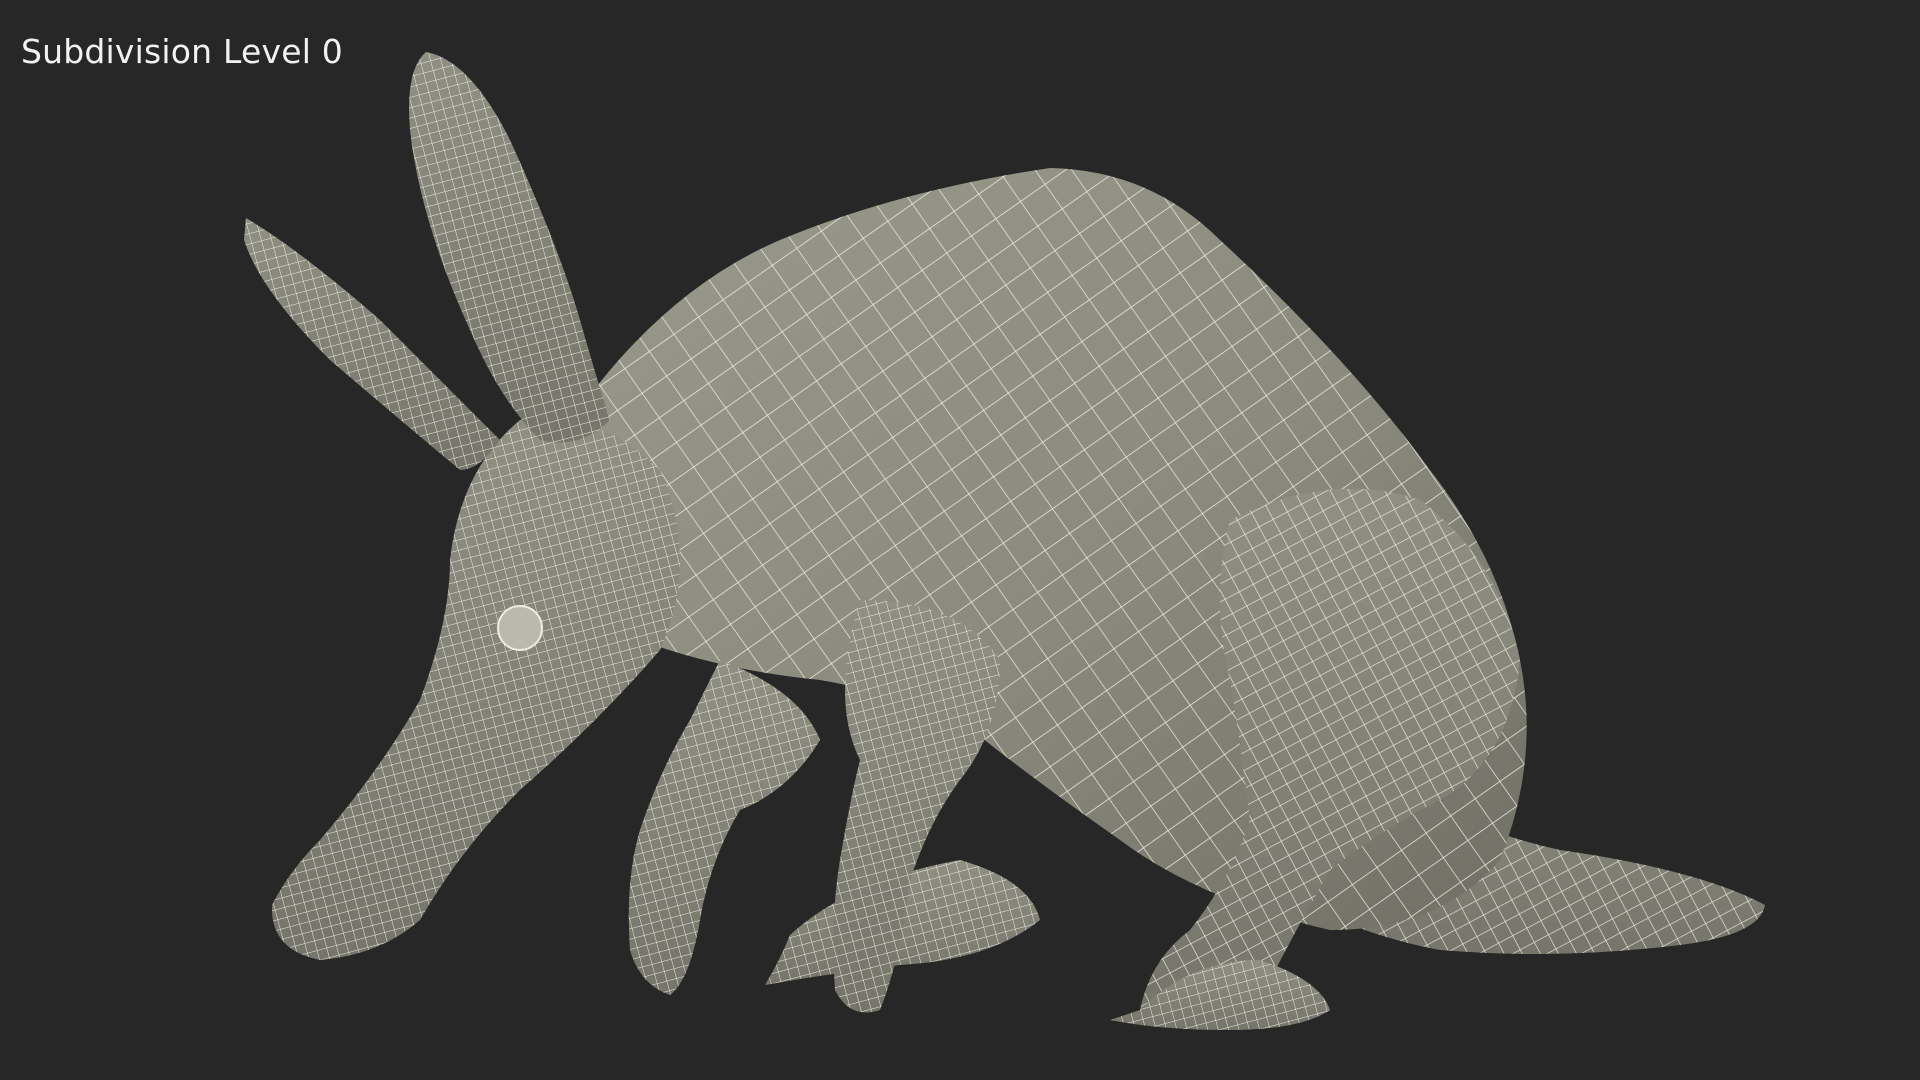 The width and height of the screenshot is (1920, 1080). Describe the element at coordinates (1220, 995) in the screenshot. I see `hind-foot-near` at that location.